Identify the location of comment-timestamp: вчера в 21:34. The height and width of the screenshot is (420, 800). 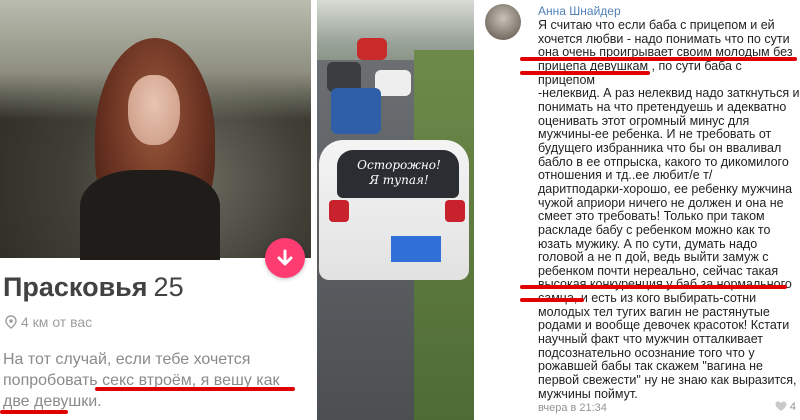
(572, 408).